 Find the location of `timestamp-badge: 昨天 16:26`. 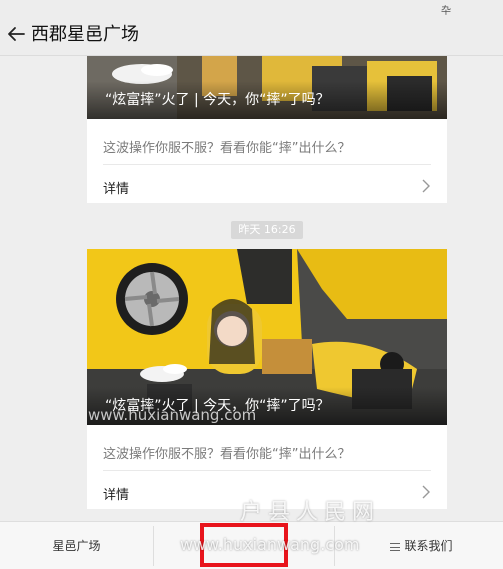

timestamp-badge: 昨天 16:26 is located at coordinates (267, 230).